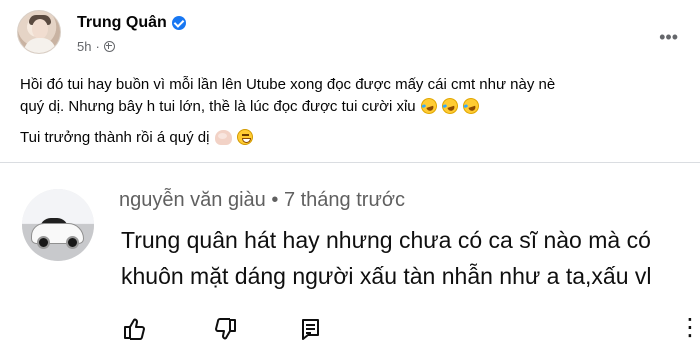  I want to click on reply-icon-svg, so click(310, 329).